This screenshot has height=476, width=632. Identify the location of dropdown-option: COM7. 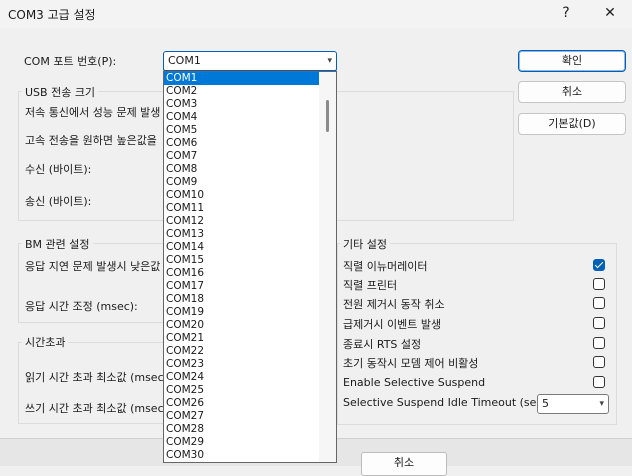
(242, 156).